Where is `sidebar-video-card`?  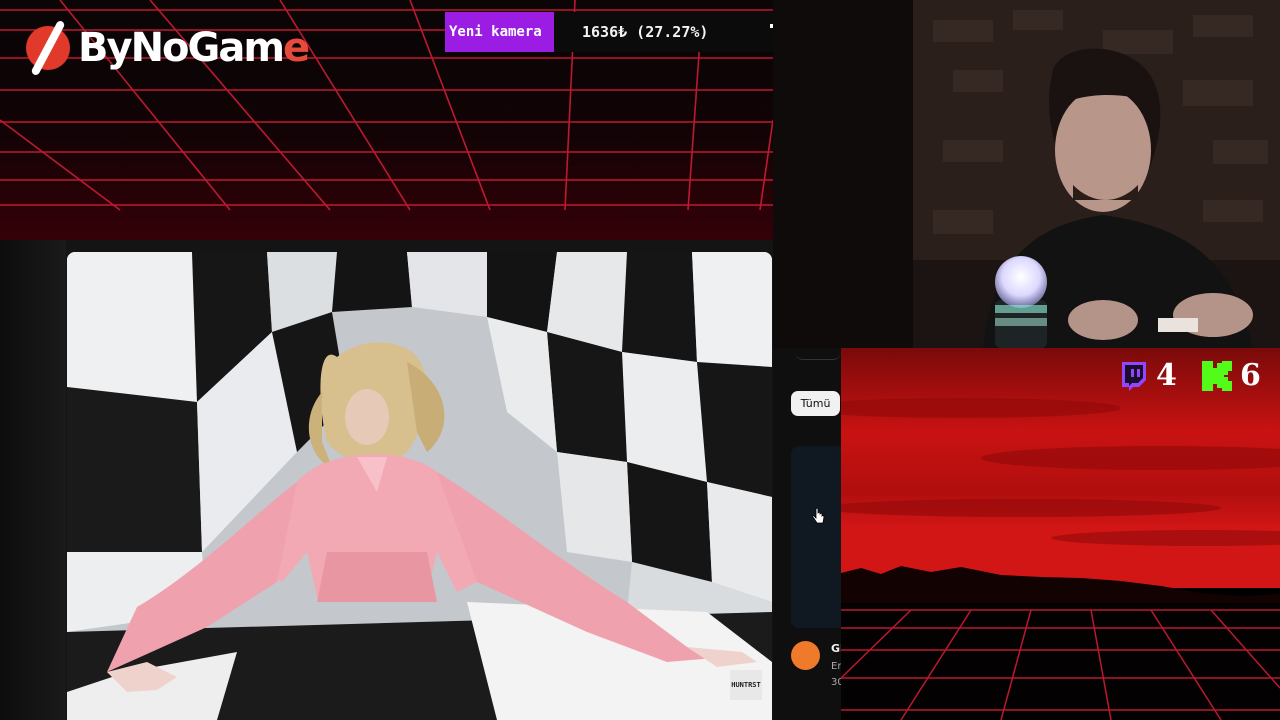
sidebar-video-card is located at coordinates (816, 537).